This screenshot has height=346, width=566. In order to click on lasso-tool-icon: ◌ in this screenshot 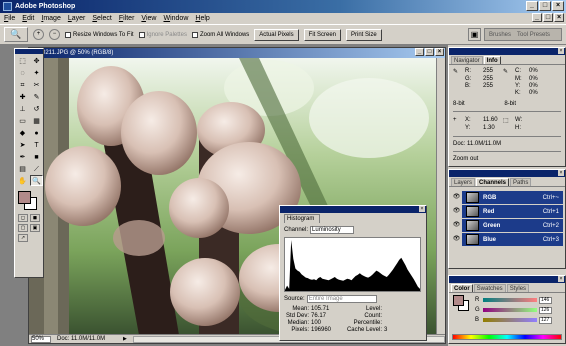, I will do `click(22, 72)`.